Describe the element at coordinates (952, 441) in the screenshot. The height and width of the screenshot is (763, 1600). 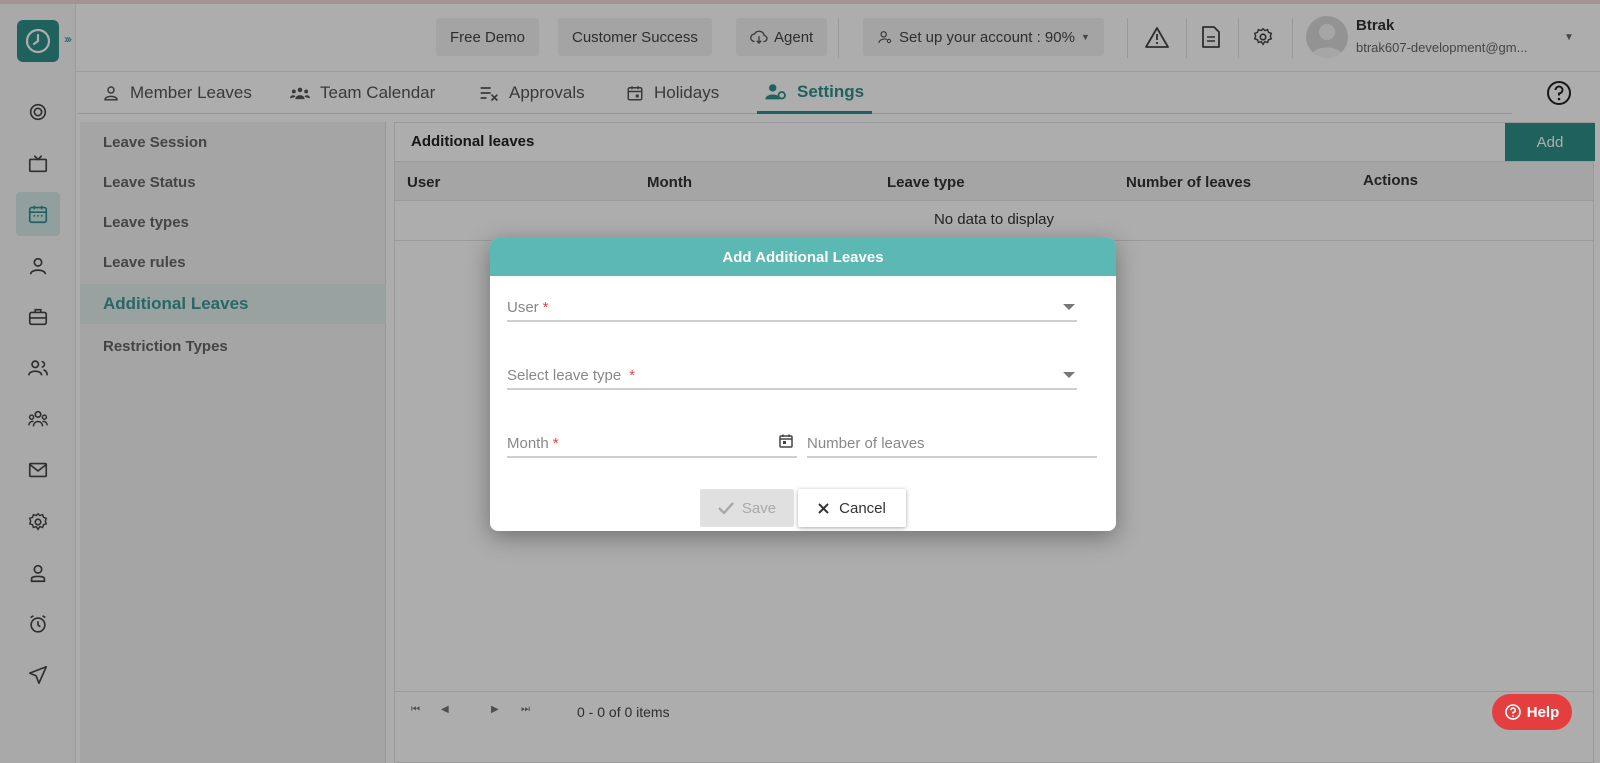
I see `number-of-leaves-input: Number of leaves` at that location.